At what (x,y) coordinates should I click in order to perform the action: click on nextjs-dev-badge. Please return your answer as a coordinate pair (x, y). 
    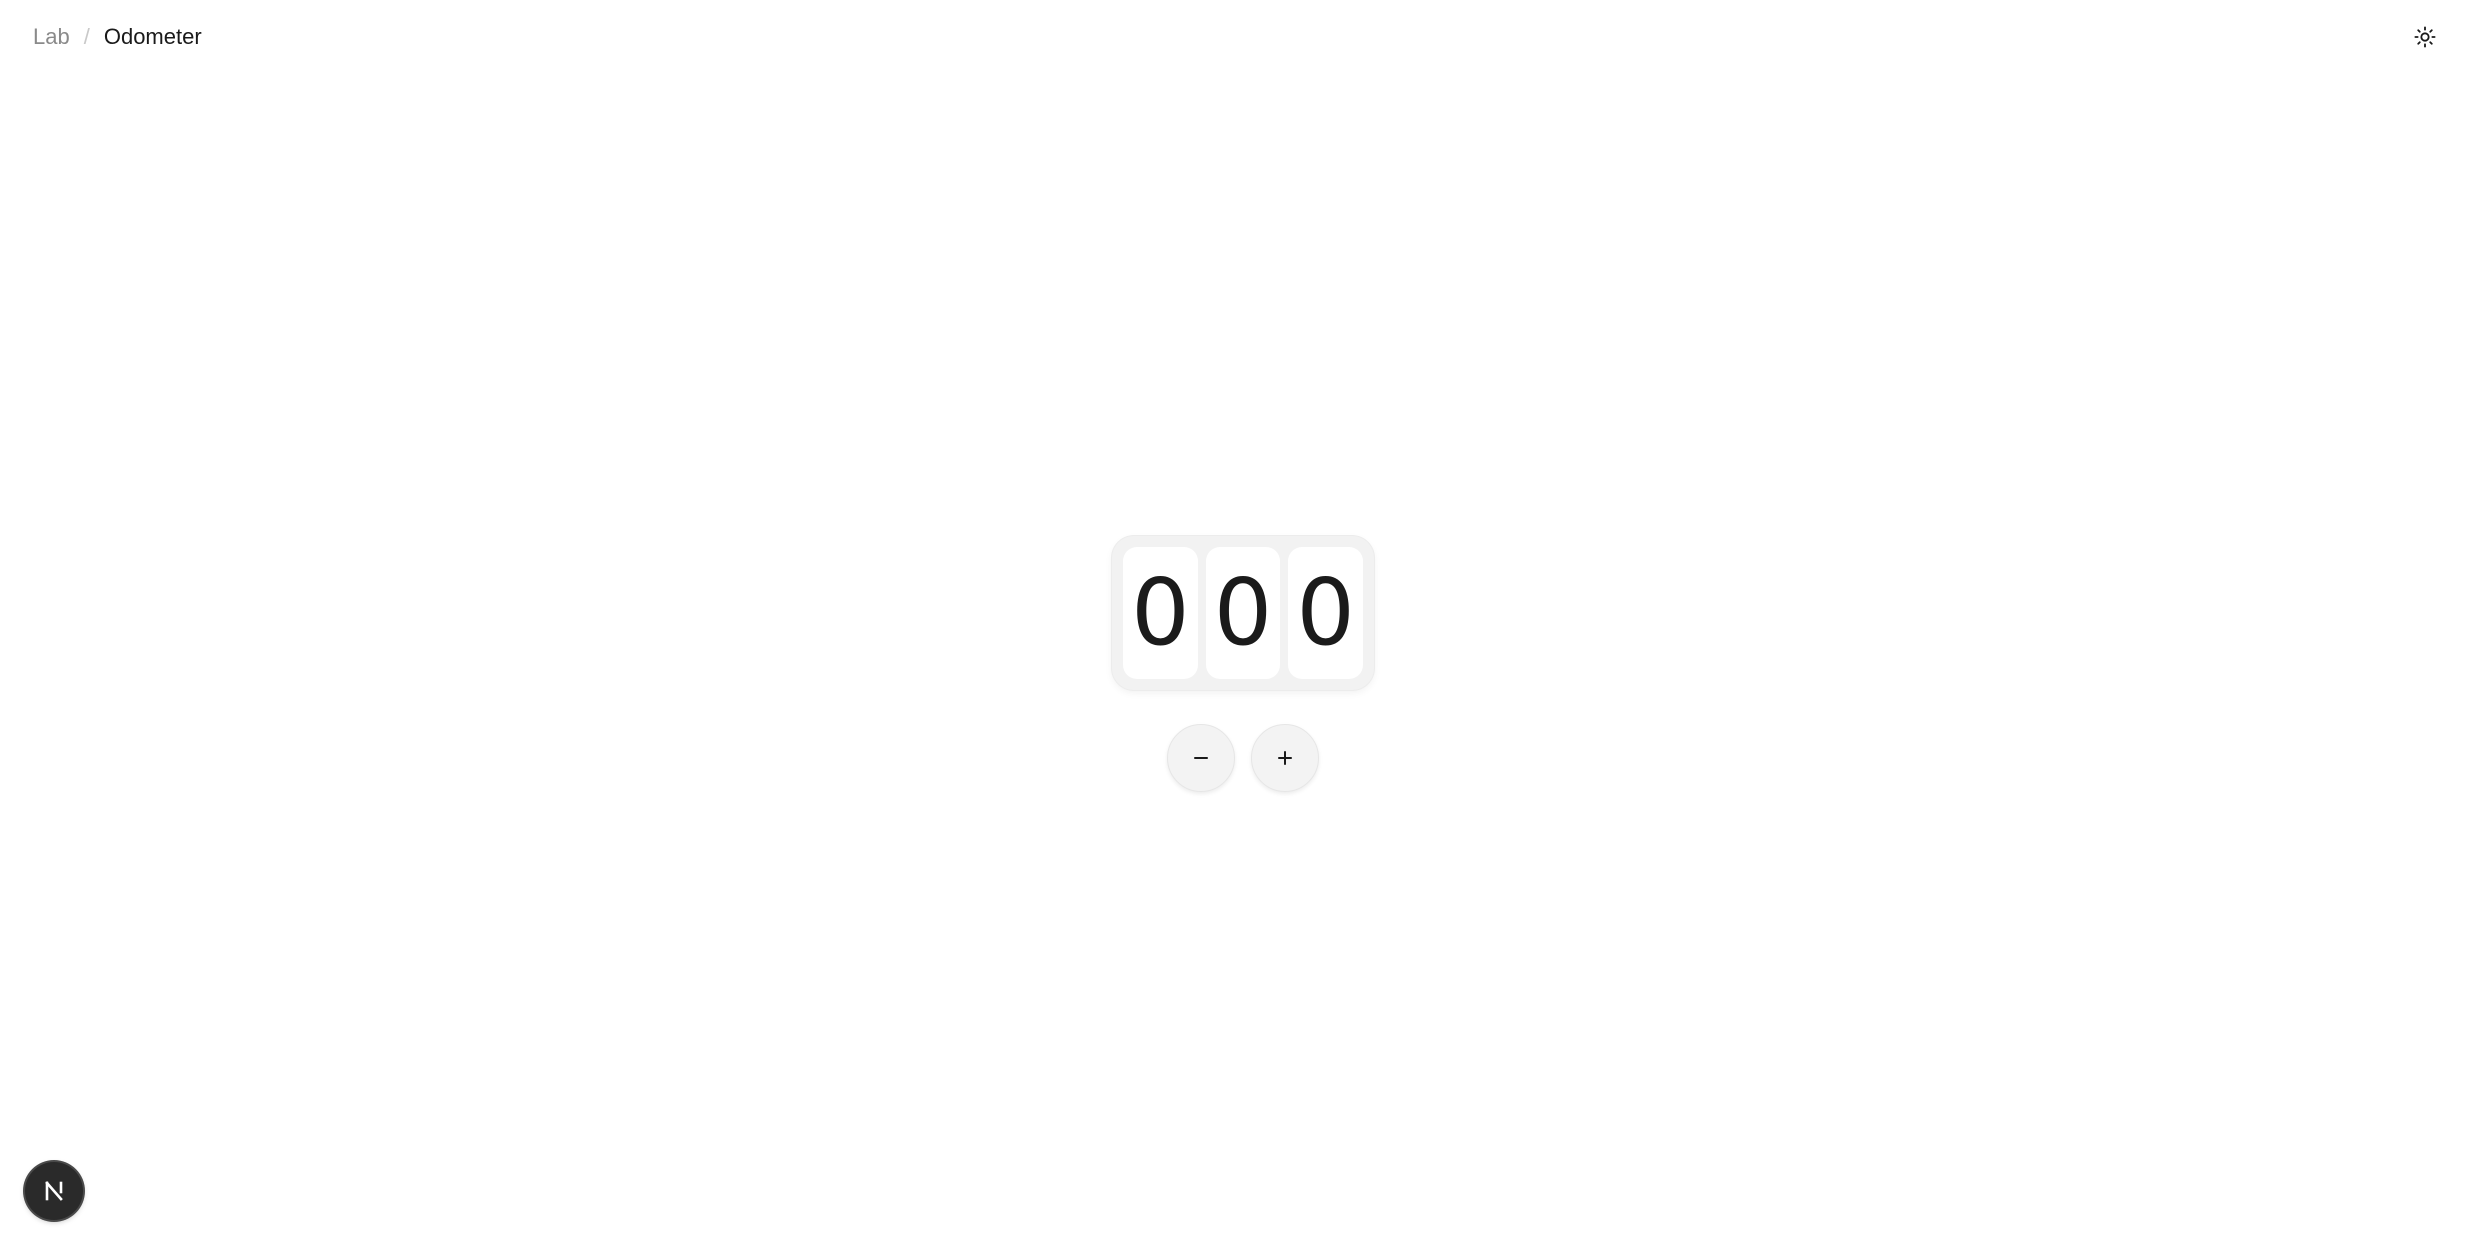
    Looking at the image, I should click on (54, 1191).